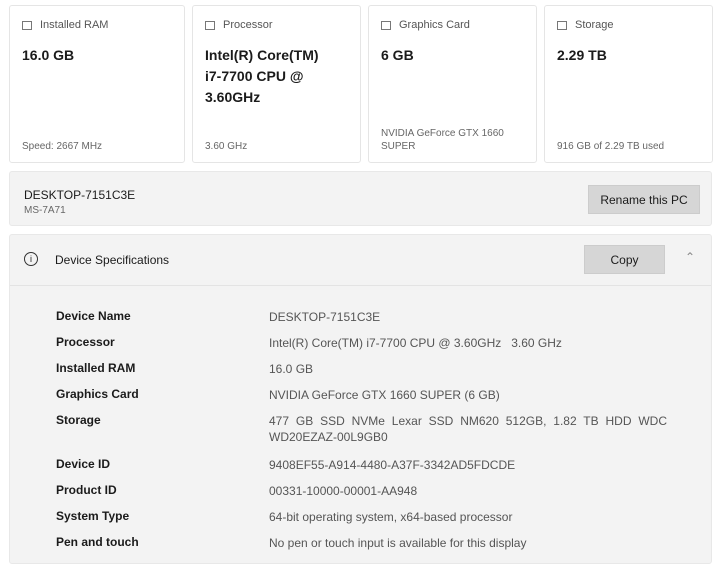 The width and height of the screenshot is (720, 564). What do you see at coordinates (611, 146) in the screenshot?
I see `card-sub: 916 GB of 2.29 TB used` at bounding box center [611, 146].